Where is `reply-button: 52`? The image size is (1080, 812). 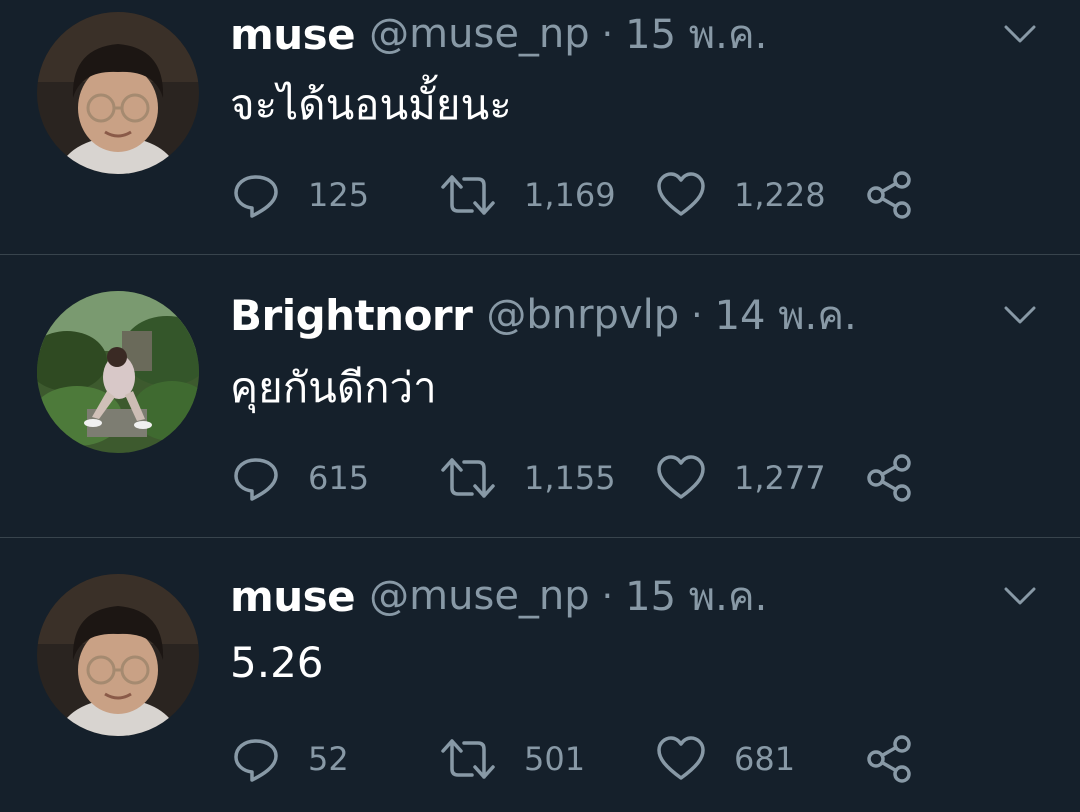 reply-button: 52 is located at coordinates (290, 759).